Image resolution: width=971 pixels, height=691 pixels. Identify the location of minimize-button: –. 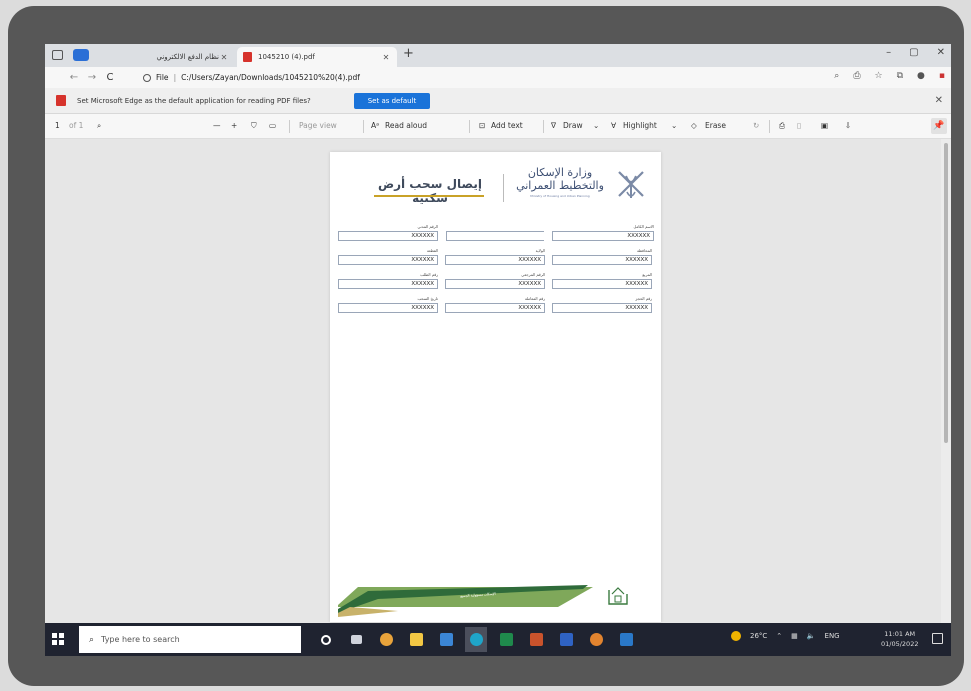
(888, 52).